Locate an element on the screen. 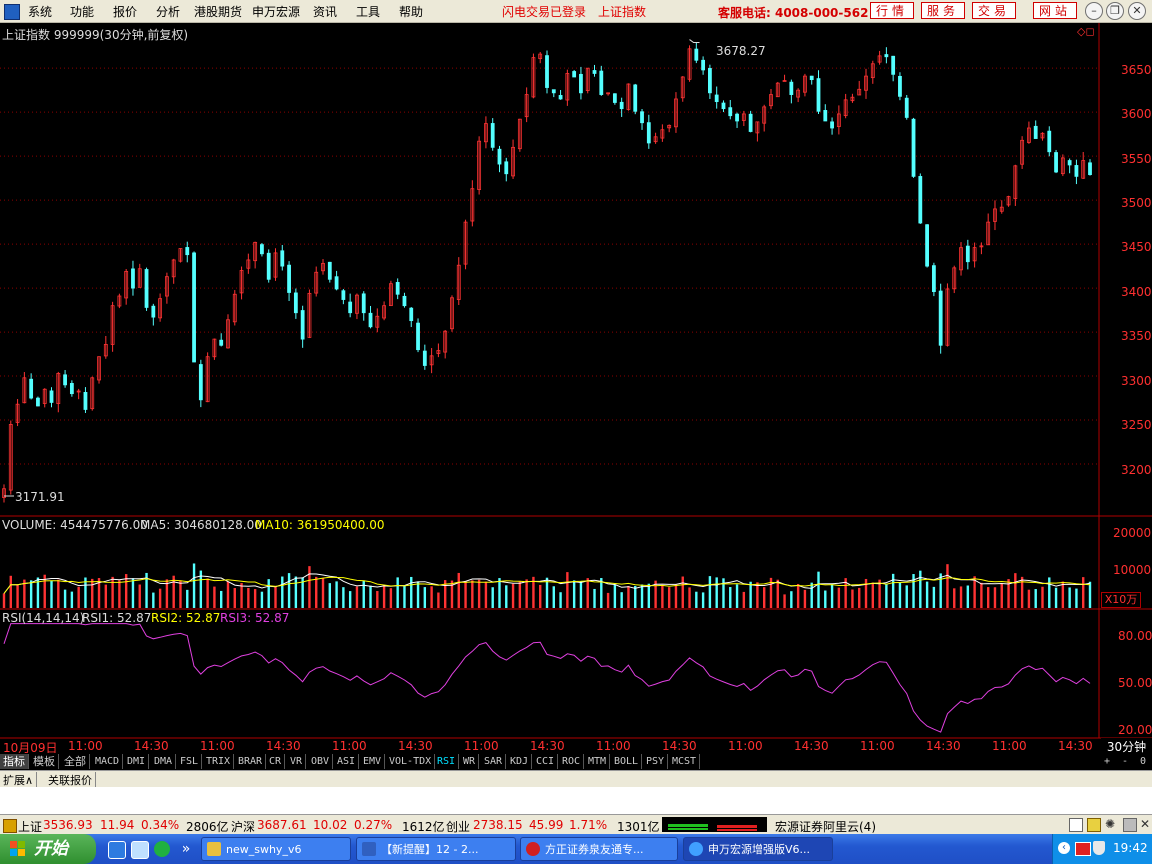 This screenshot has height=864, width=1152. menu-hk-futures: 港股期货 is located at coordinates (218, 11).